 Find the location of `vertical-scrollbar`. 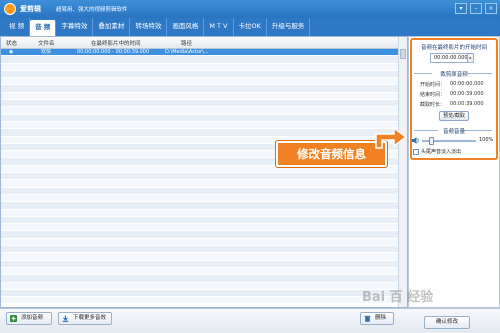

vertical-scrollbar is located at coordinates (402, 172).